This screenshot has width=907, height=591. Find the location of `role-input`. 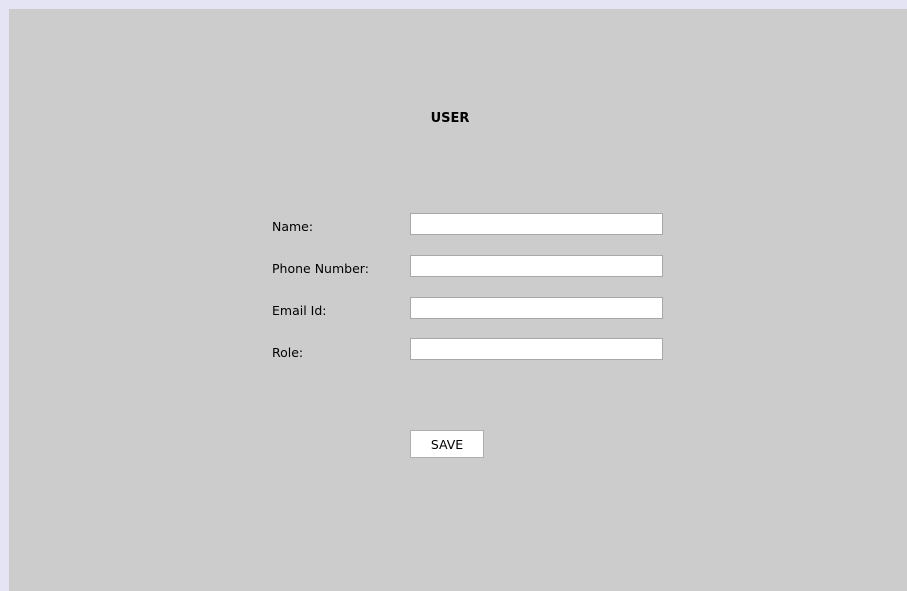

role-input is located at coordinates (536, 349).